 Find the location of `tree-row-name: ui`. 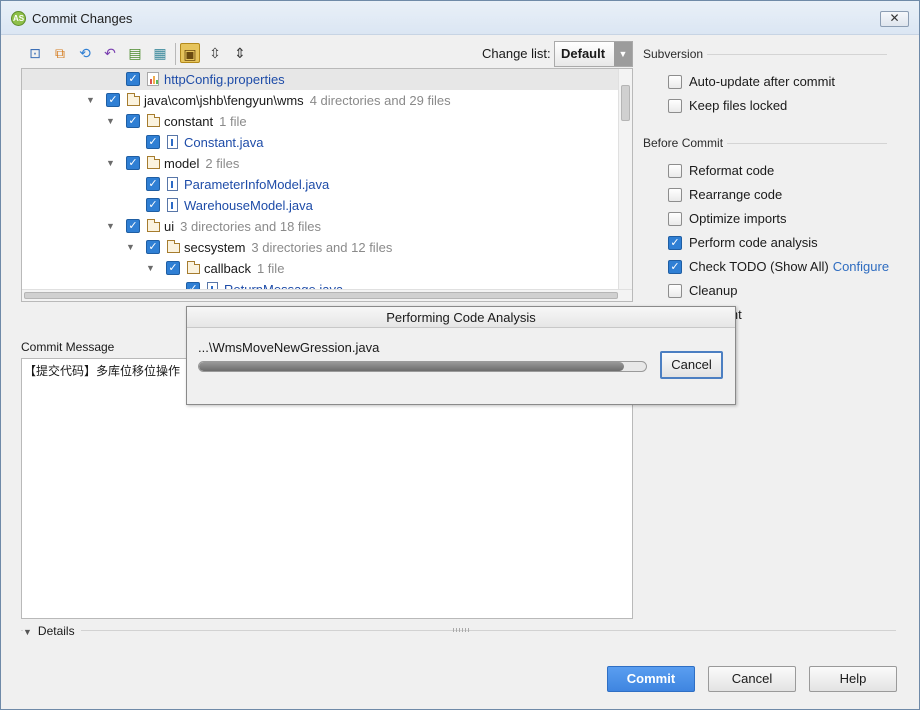

tree-row-name: ui is located at coordinates (169, 226).